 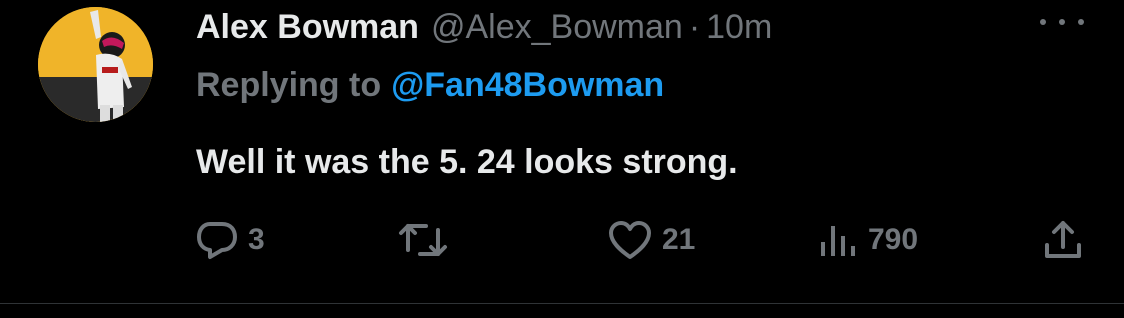 I want to click on reply-button: 3, so click(x=230, y=240).